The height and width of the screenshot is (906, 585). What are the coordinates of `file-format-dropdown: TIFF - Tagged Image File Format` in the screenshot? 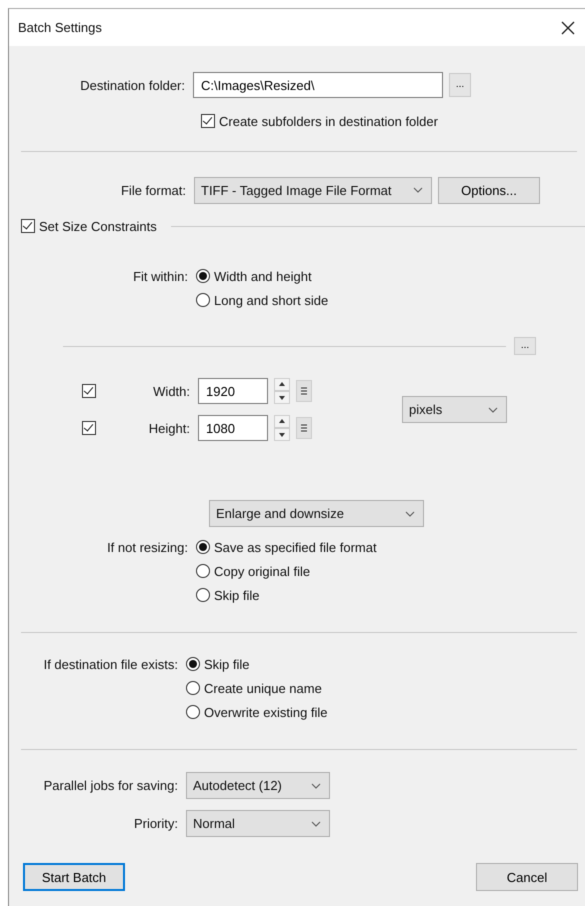 It's located at (313, 190).